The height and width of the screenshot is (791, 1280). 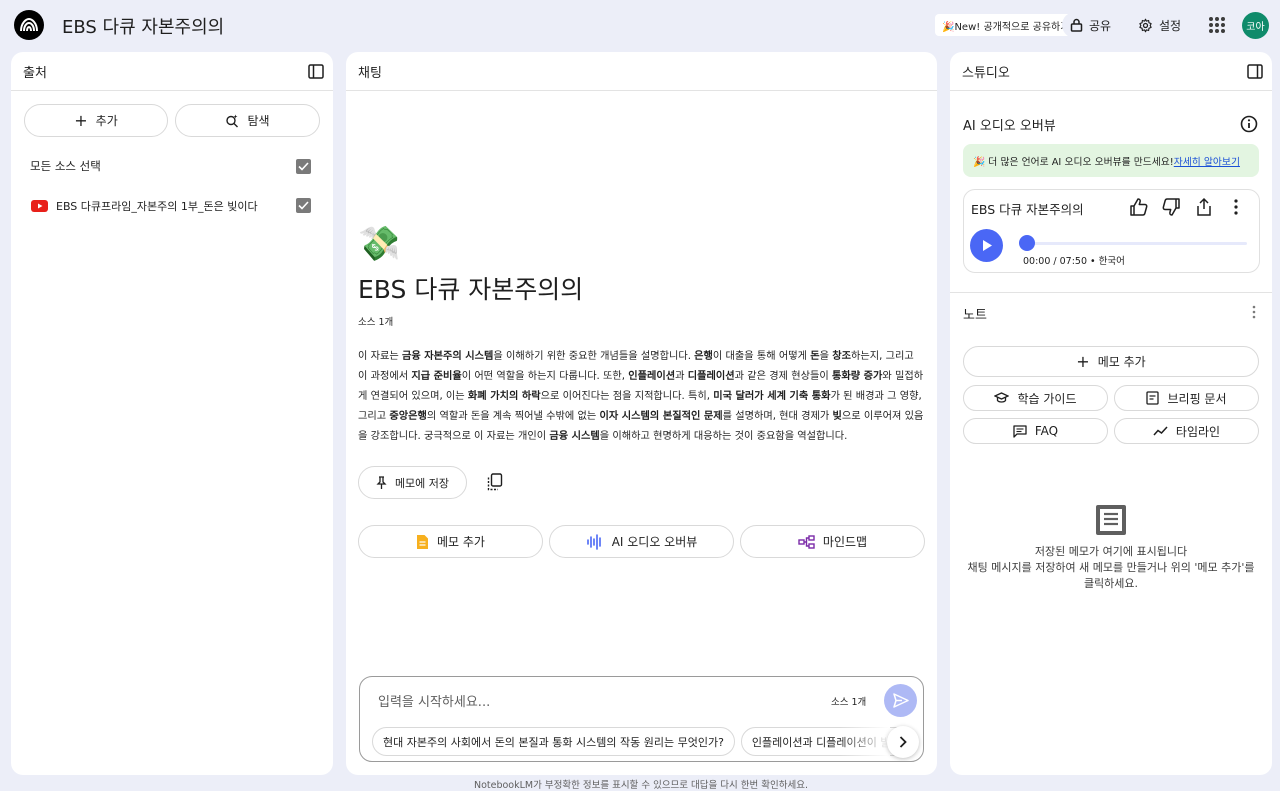 I want to click on summary-keyword: 지급 준비율, so click(x=436, y=376).